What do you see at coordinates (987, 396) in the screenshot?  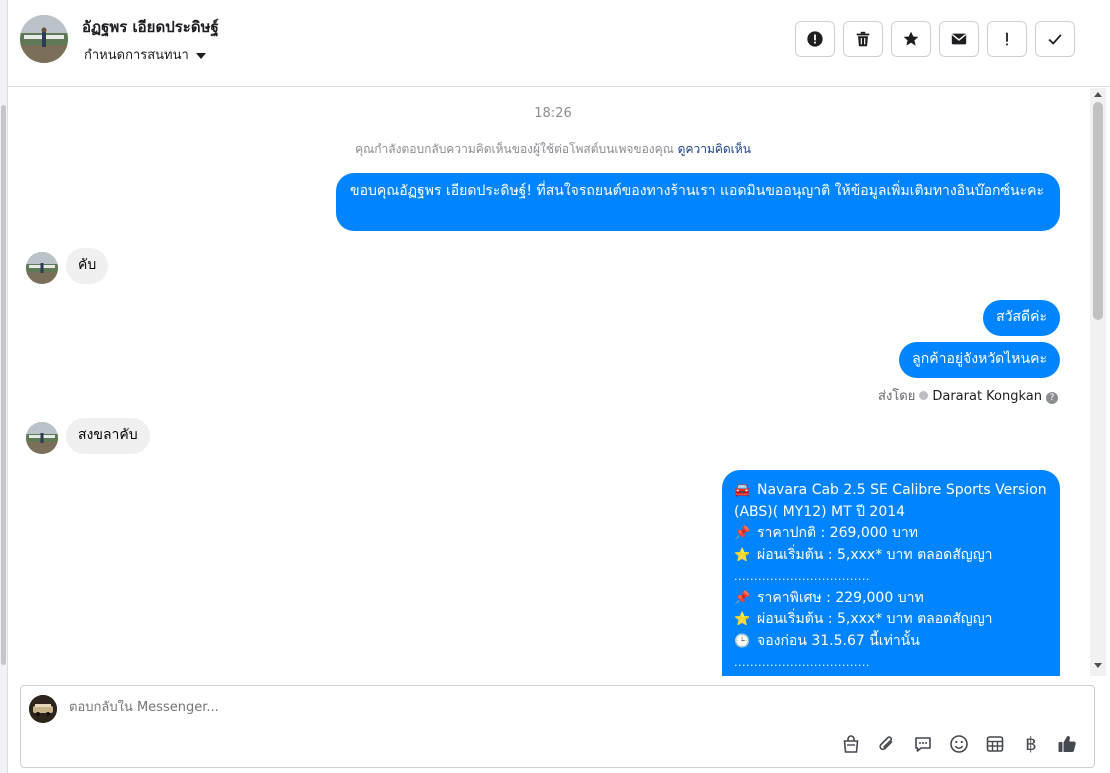 I see `sent-by-name: Dararat Kongkan` at bounding box center [987, 396].